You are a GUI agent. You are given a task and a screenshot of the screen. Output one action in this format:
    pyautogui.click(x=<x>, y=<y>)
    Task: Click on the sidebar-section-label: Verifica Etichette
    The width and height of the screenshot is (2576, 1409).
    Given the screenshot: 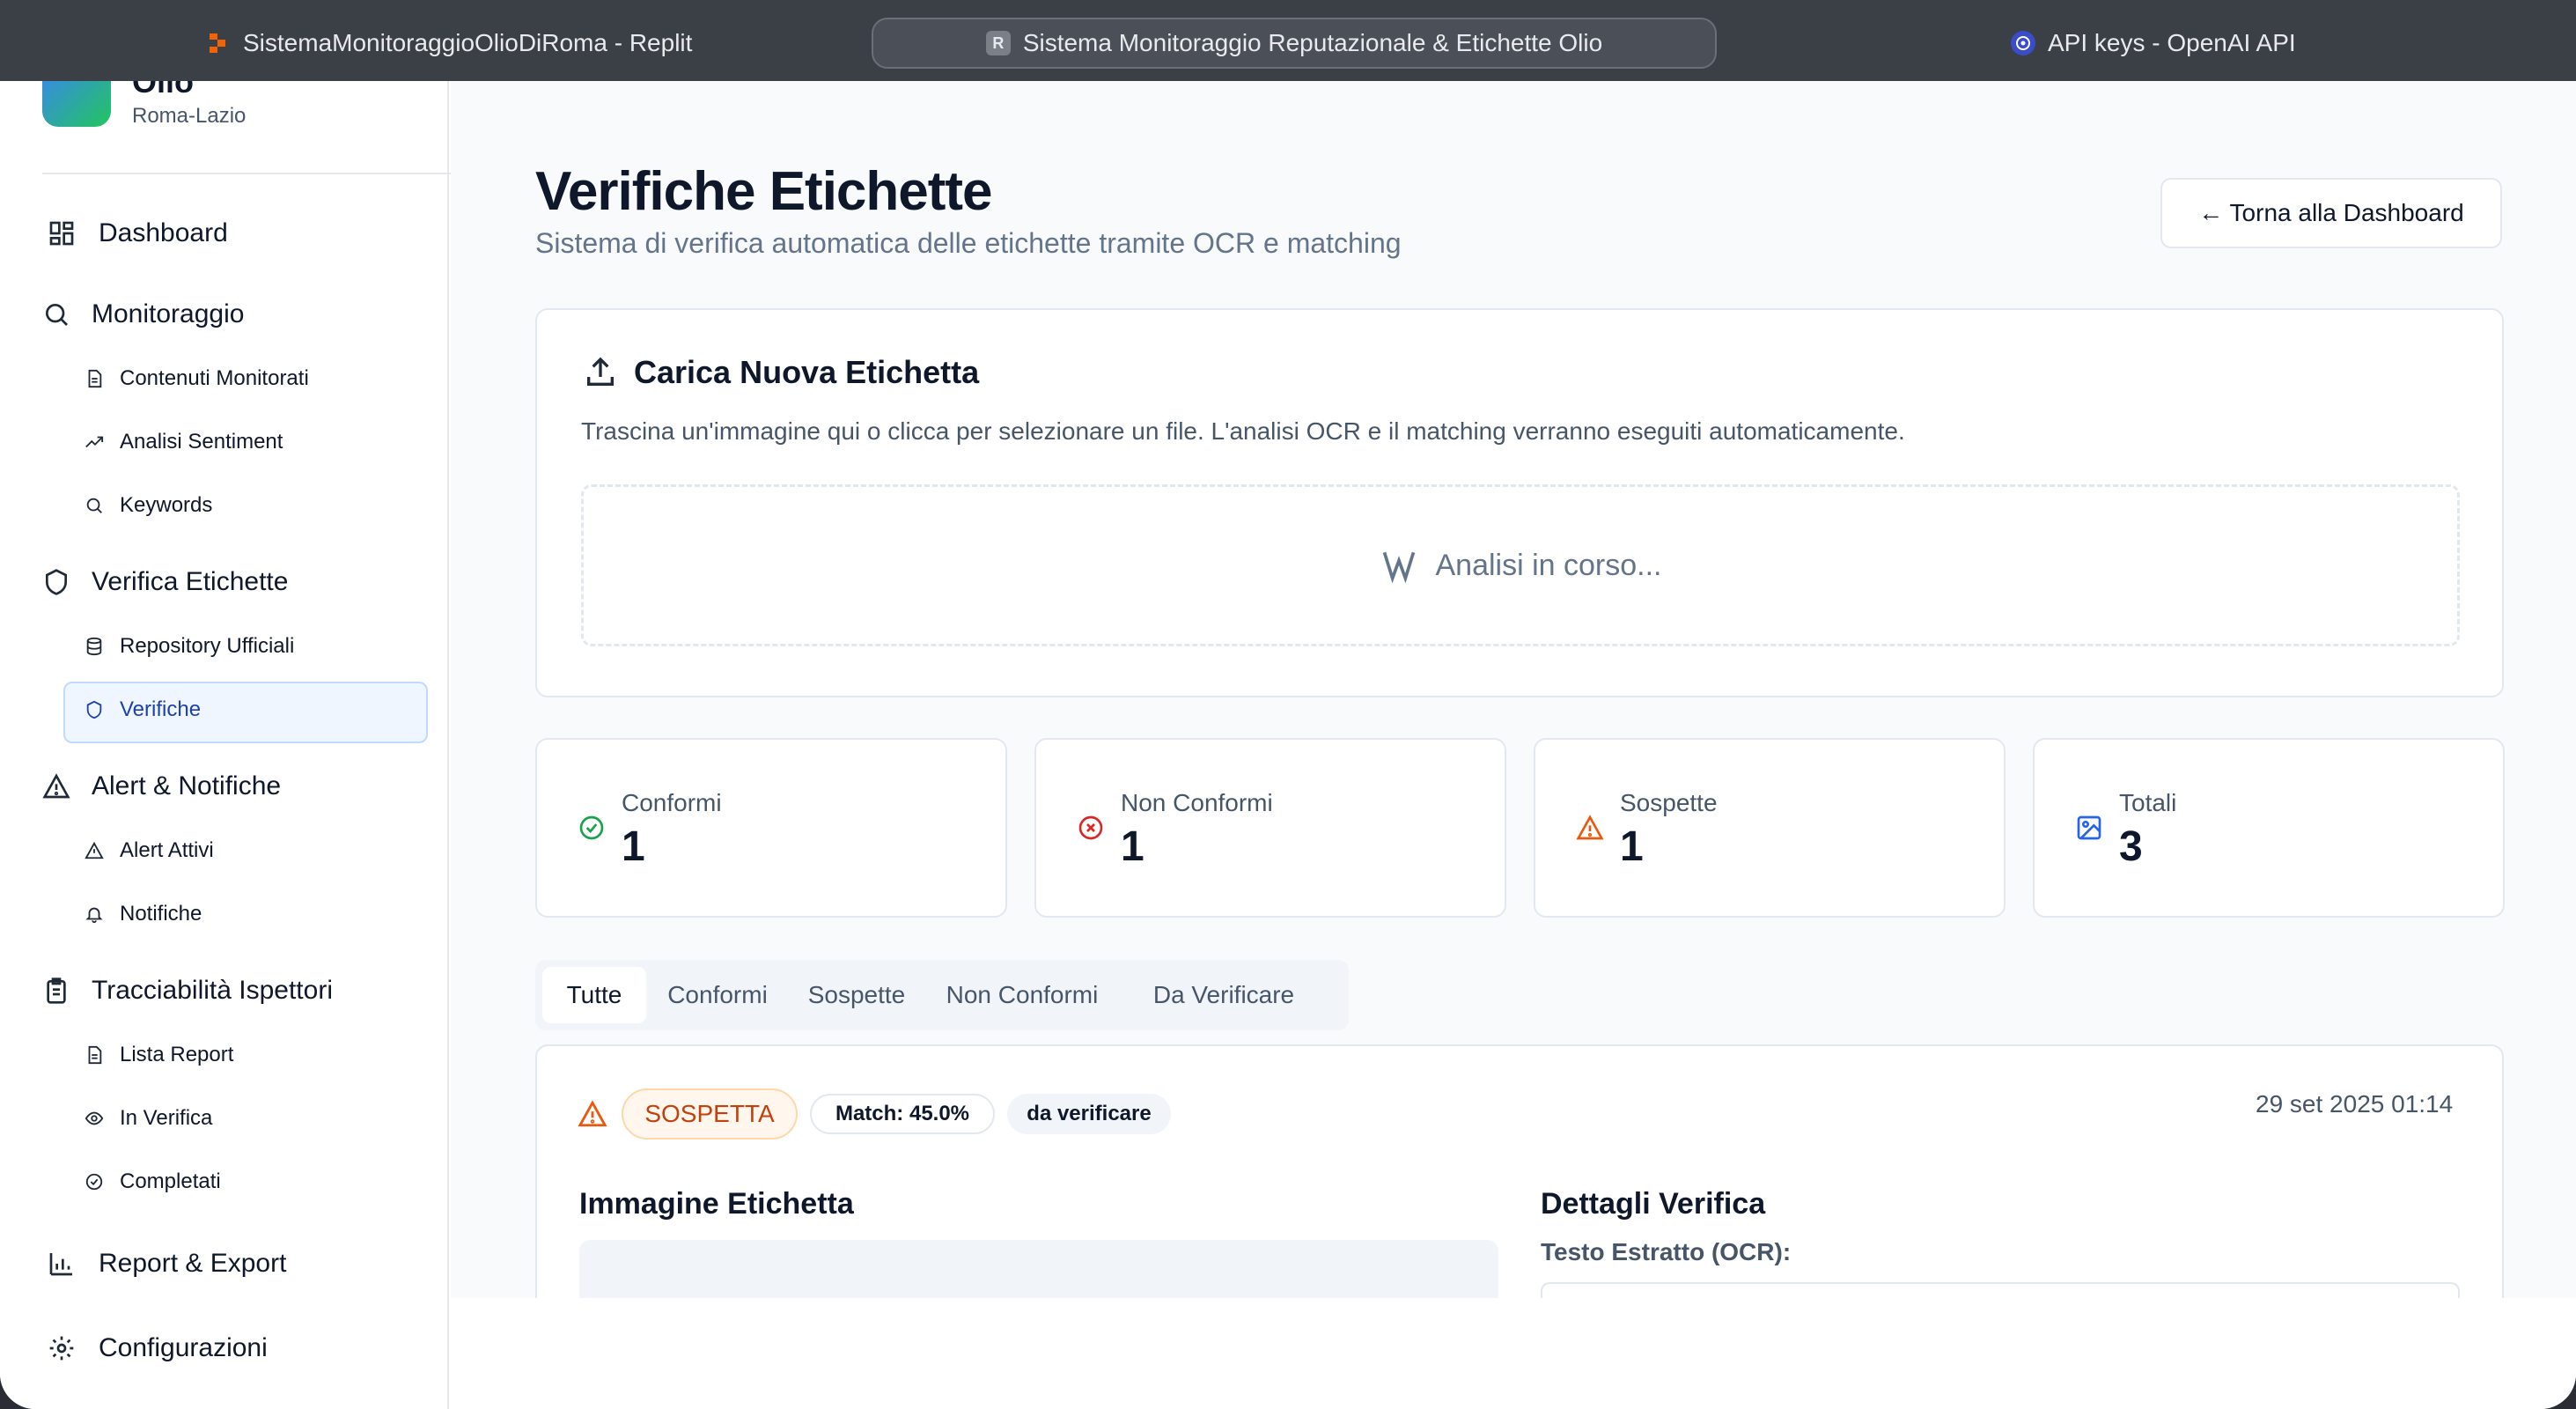 What is the action you would take?
    pyautogui.click(x=191, y=581)
    